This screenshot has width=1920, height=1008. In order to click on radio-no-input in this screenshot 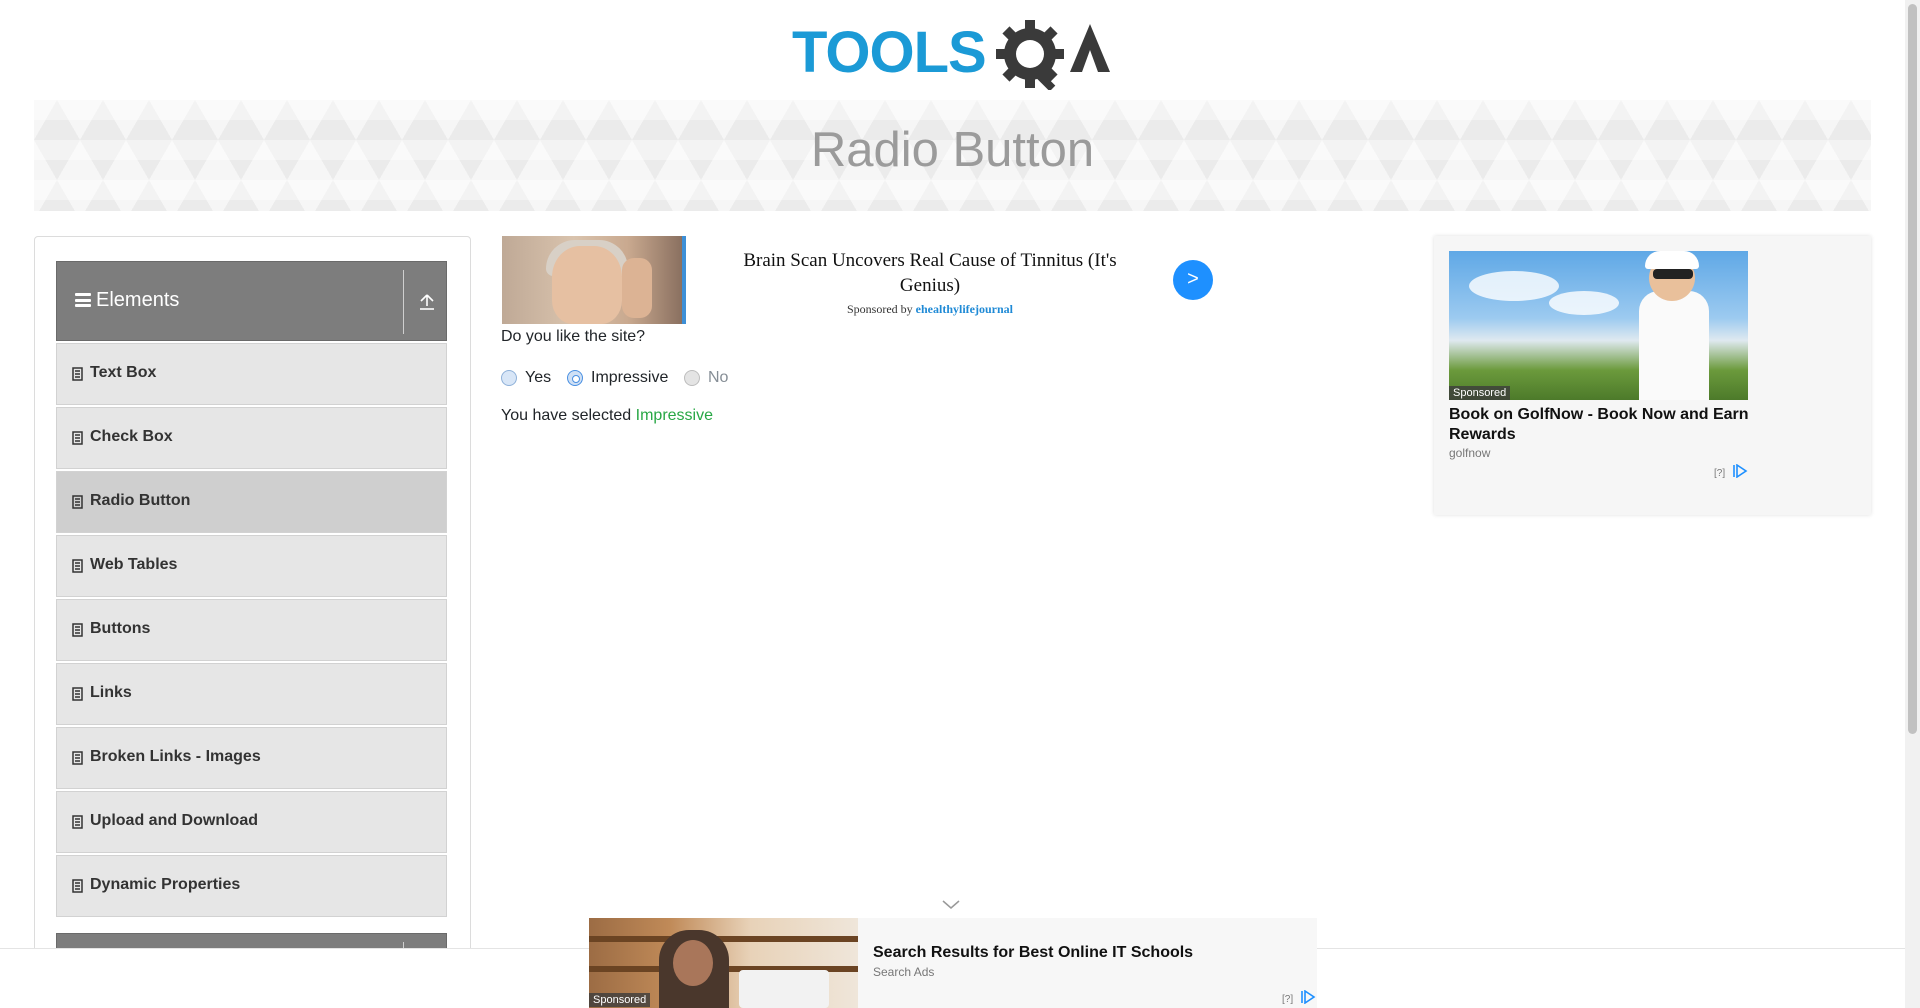, I will do `click(692, 378)`.